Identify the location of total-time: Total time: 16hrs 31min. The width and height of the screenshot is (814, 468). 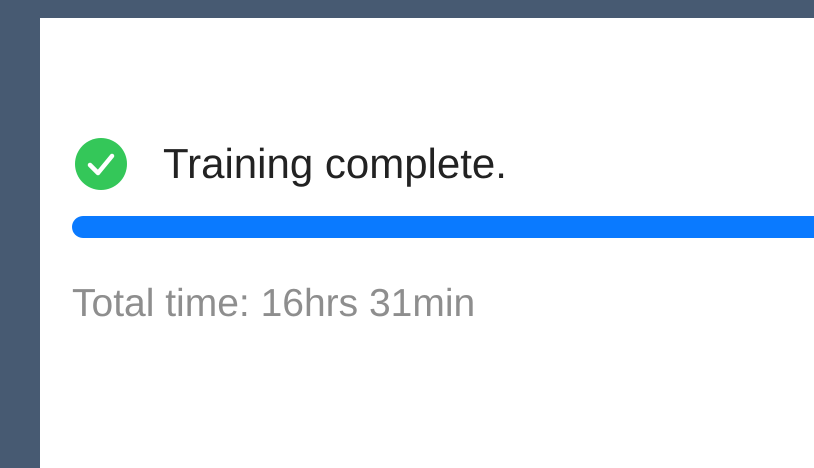
(274, 304).